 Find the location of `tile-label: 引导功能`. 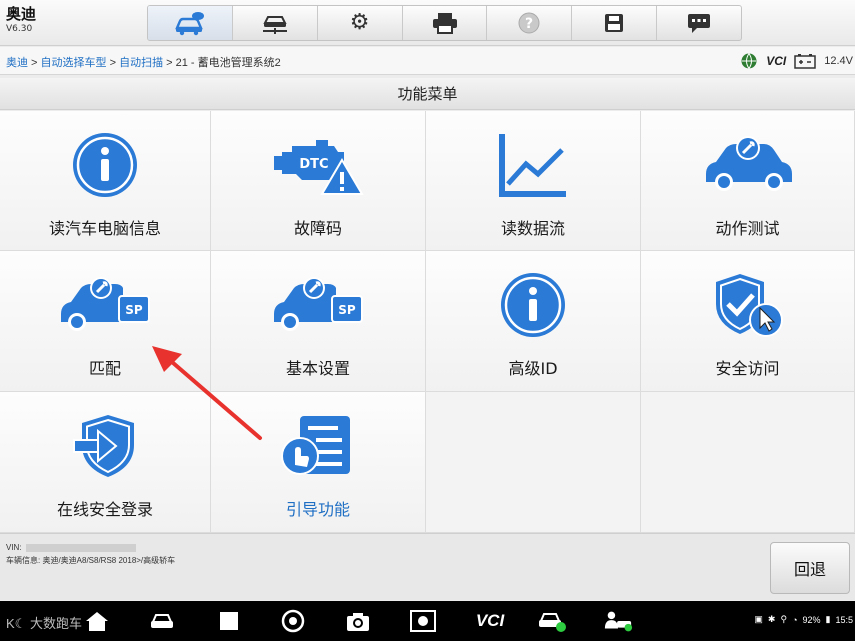

tile-label: 引导功能 is located at coordinates (317, 509).